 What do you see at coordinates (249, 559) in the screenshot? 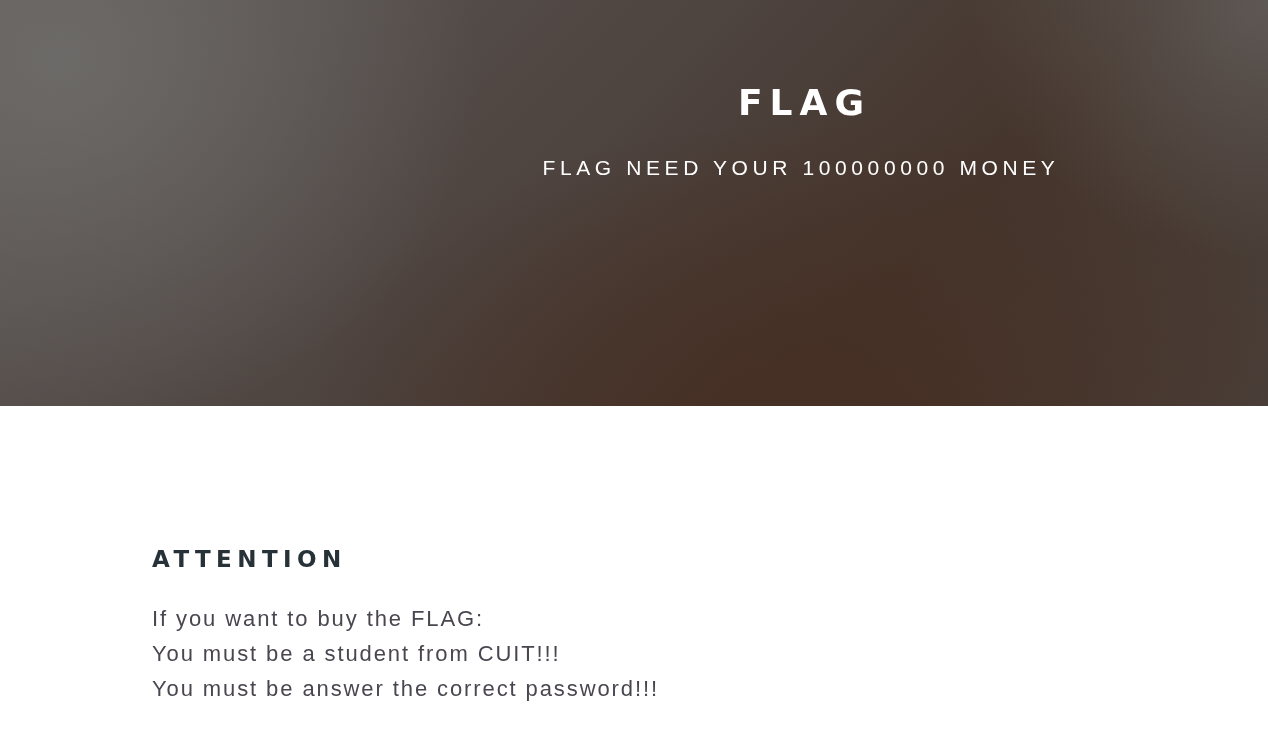
I see `section-heading: ATTENTION` at bounding box center [249, 559].